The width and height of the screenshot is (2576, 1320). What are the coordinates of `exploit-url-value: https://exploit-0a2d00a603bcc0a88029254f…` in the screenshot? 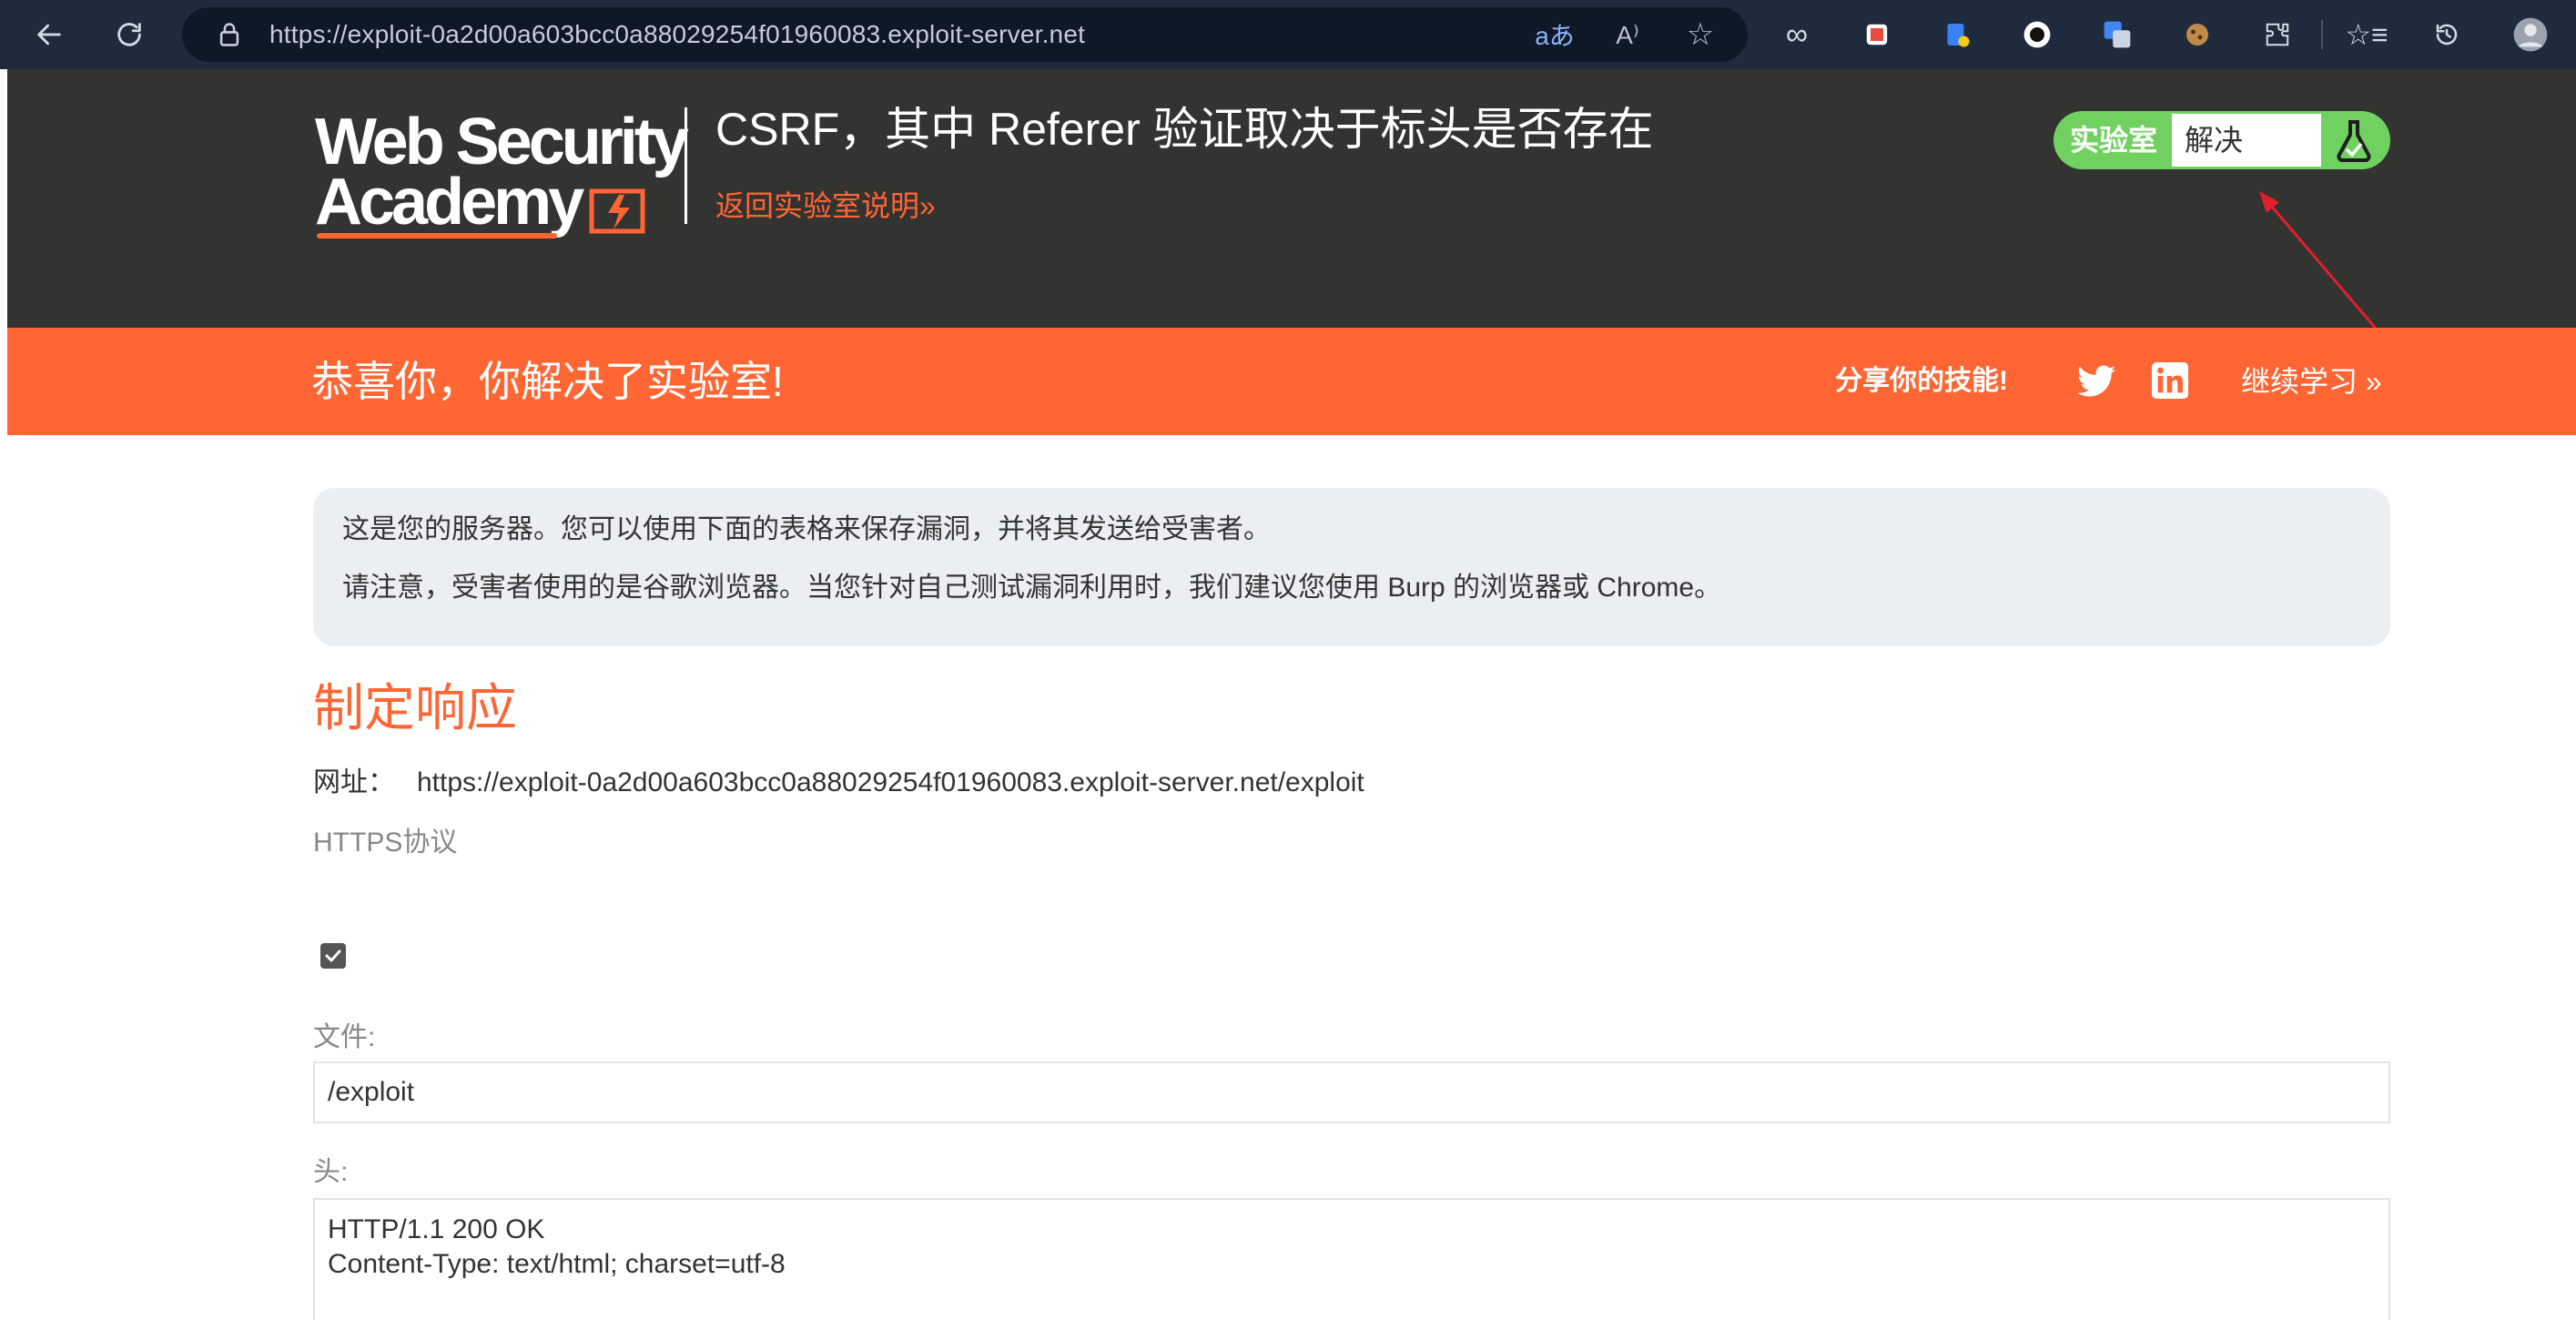 It's located at (890, 782).